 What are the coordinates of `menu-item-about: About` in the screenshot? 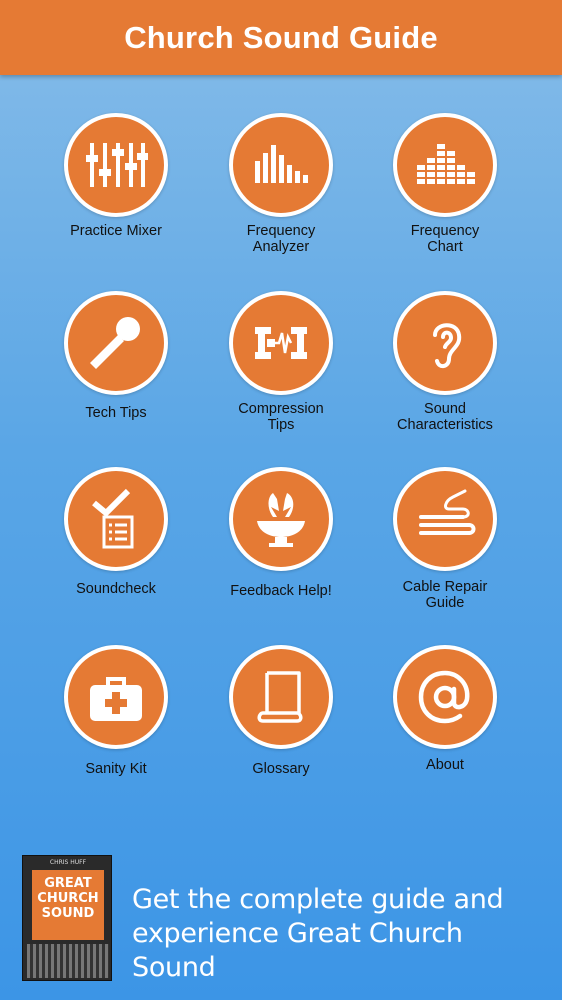 It's located at (445, 709).